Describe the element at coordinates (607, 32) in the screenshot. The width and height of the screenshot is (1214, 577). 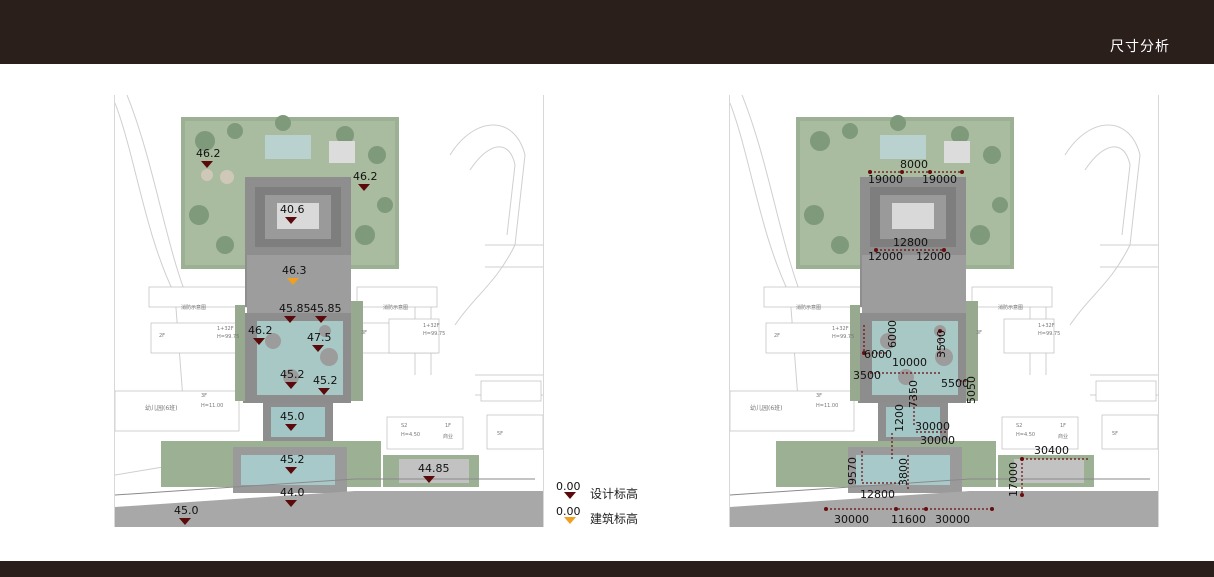
I see `header-bar: 尺寸分析` at that location.